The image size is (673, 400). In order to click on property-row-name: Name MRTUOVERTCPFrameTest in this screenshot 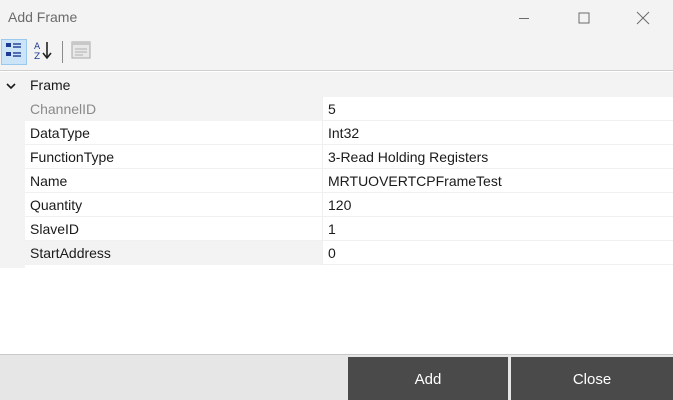, I will do `click(349, 181)`.